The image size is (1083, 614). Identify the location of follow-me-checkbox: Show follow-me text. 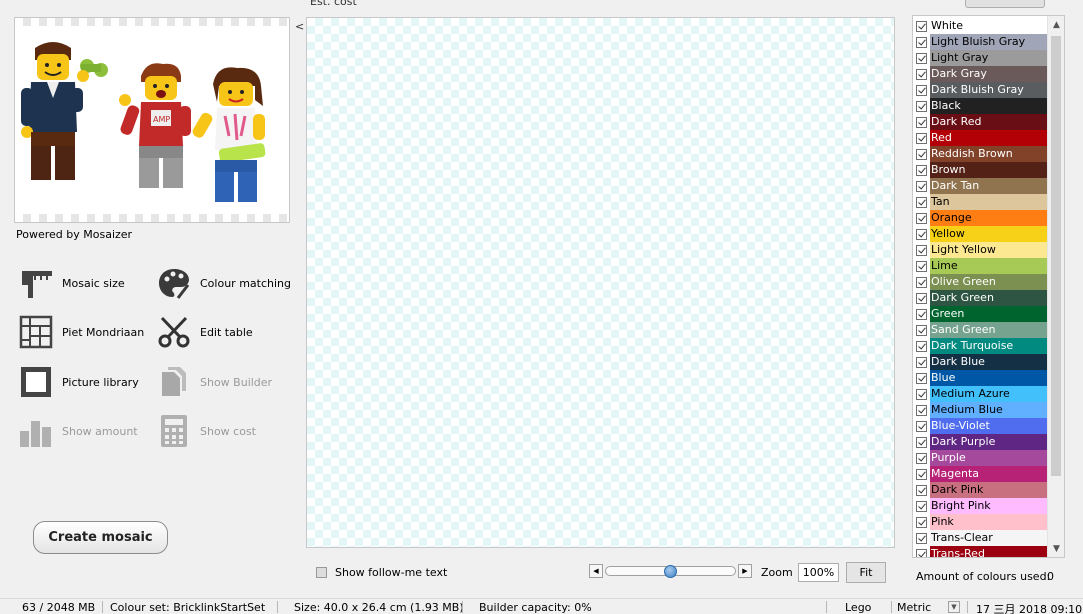
(381, 572).